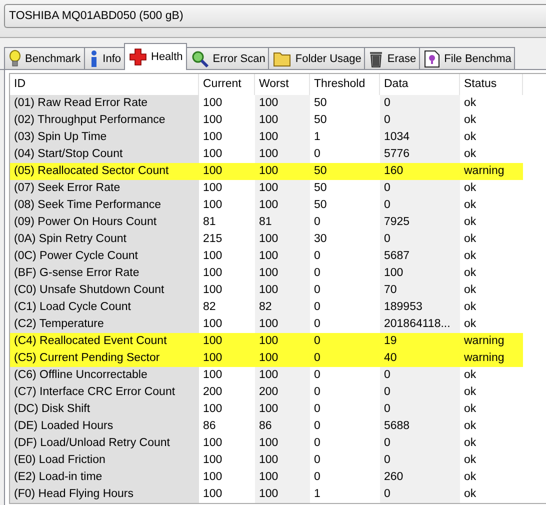  I want to click on table-cell: (C7) Interface CRC Error Count, so click(104, 392).